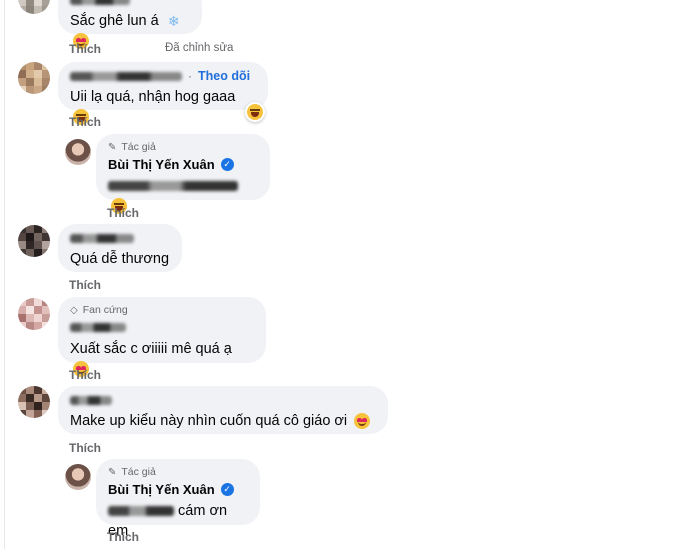 Image resolution: width=696 pixels, height=549 pixels. What do you see at coordinates (120, 248) in the screenshot?
I see `comment-bubble: Quá dễ thương` at bounding box center [120, 248].